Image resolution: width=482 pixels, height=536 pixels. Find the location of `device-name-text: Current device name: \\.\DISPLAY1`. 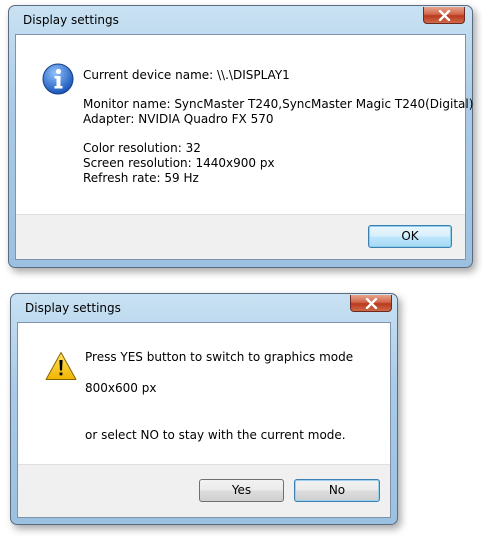

device-name-text: Current device name: \\.\DISPLAY1 is located at coordinates (186, 75).